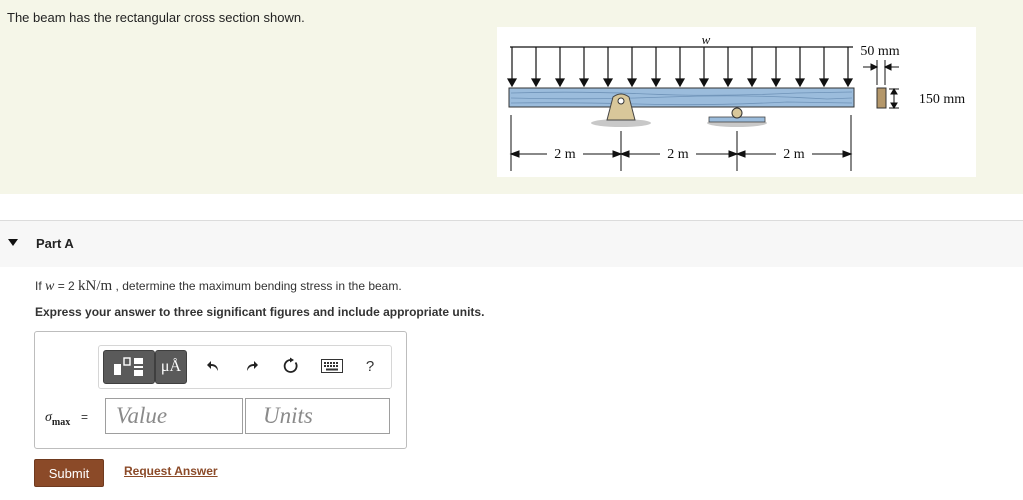  I want to click on height-label: 150 mm, so click(942, 99).